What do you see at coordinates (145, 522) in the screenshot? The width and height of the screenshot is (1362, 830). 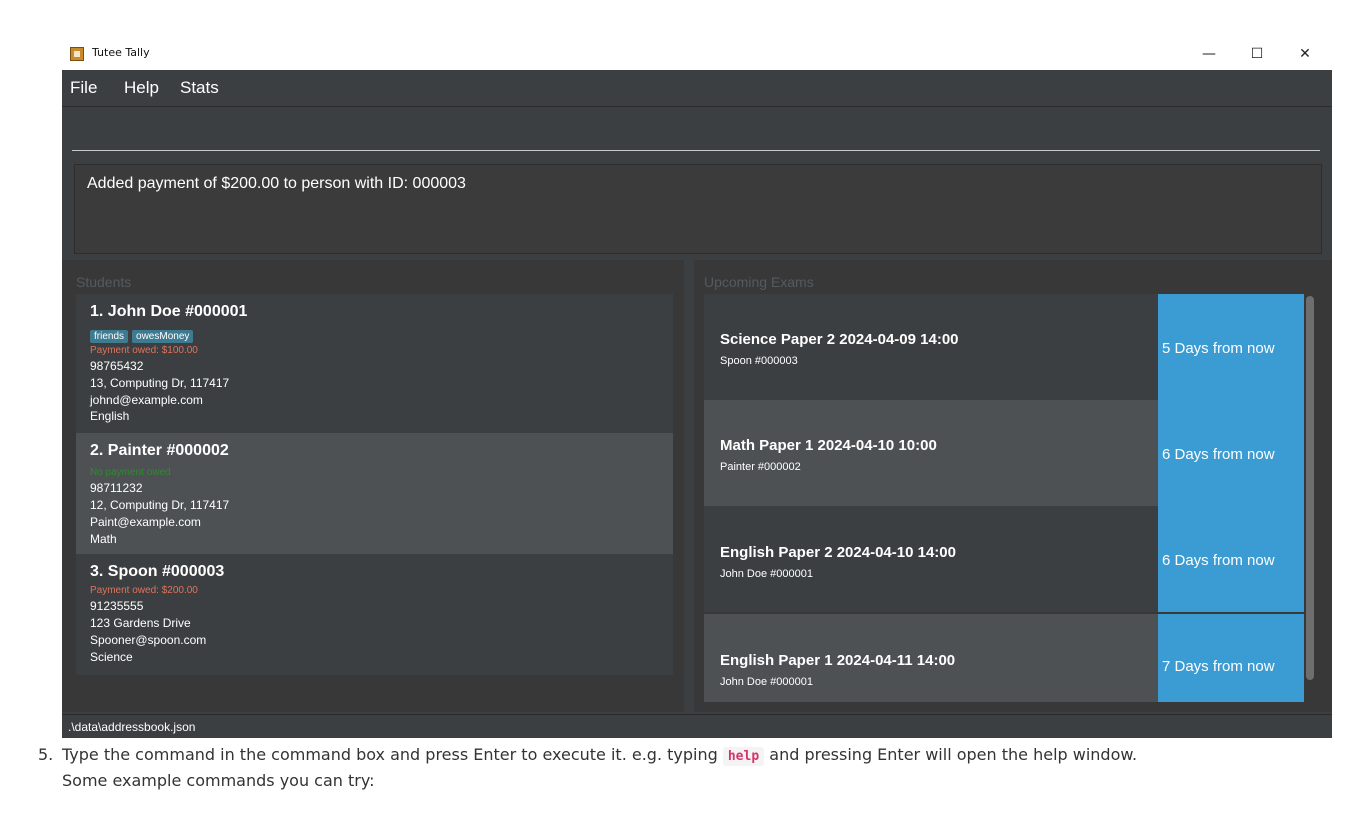 I see `student-email: Paint@example.com` at bounding box center [145, 522].